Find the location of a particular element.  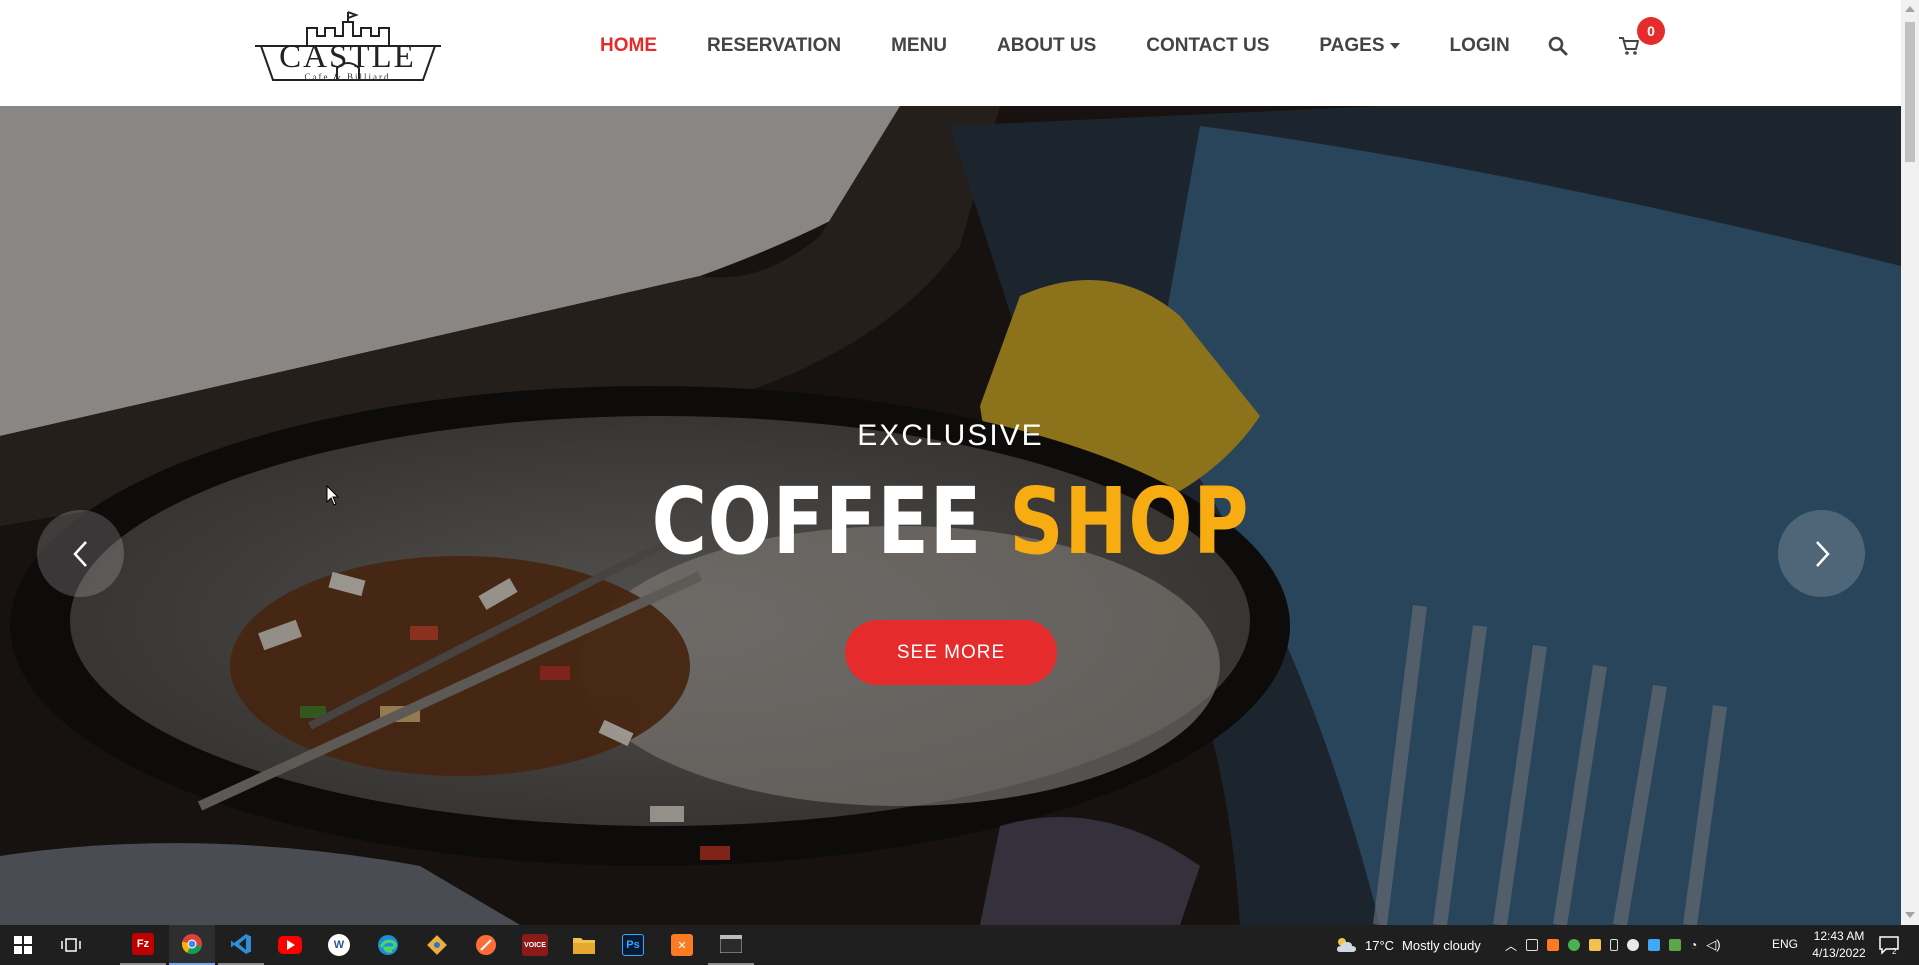

terminal-icon is located at coordinates (731, 944).